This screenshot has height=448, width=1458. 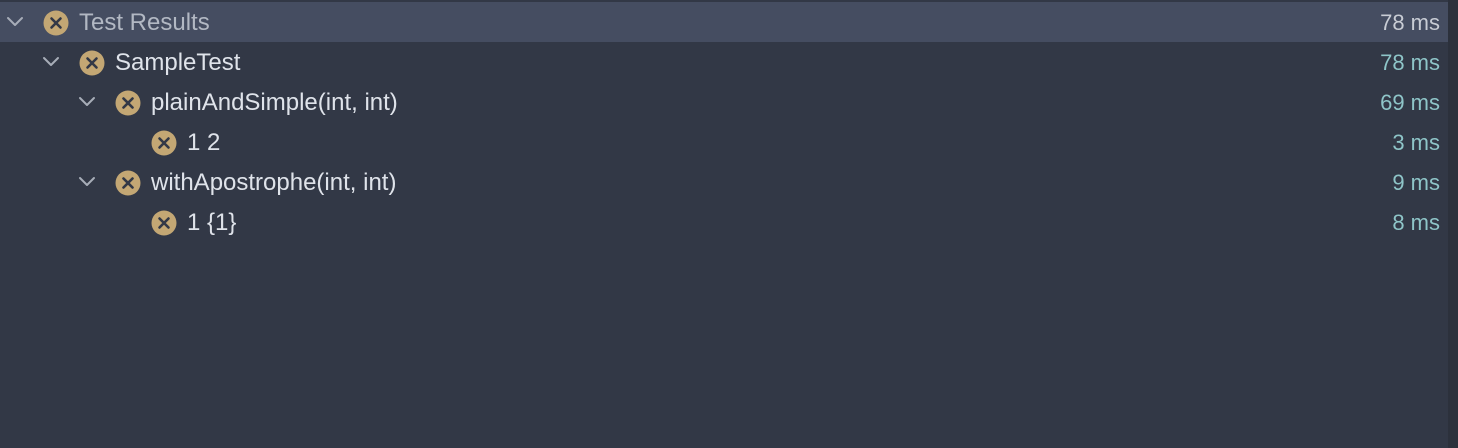 I want to click on tree-row-duration: 9 ms, so click(x=1416, y=182).